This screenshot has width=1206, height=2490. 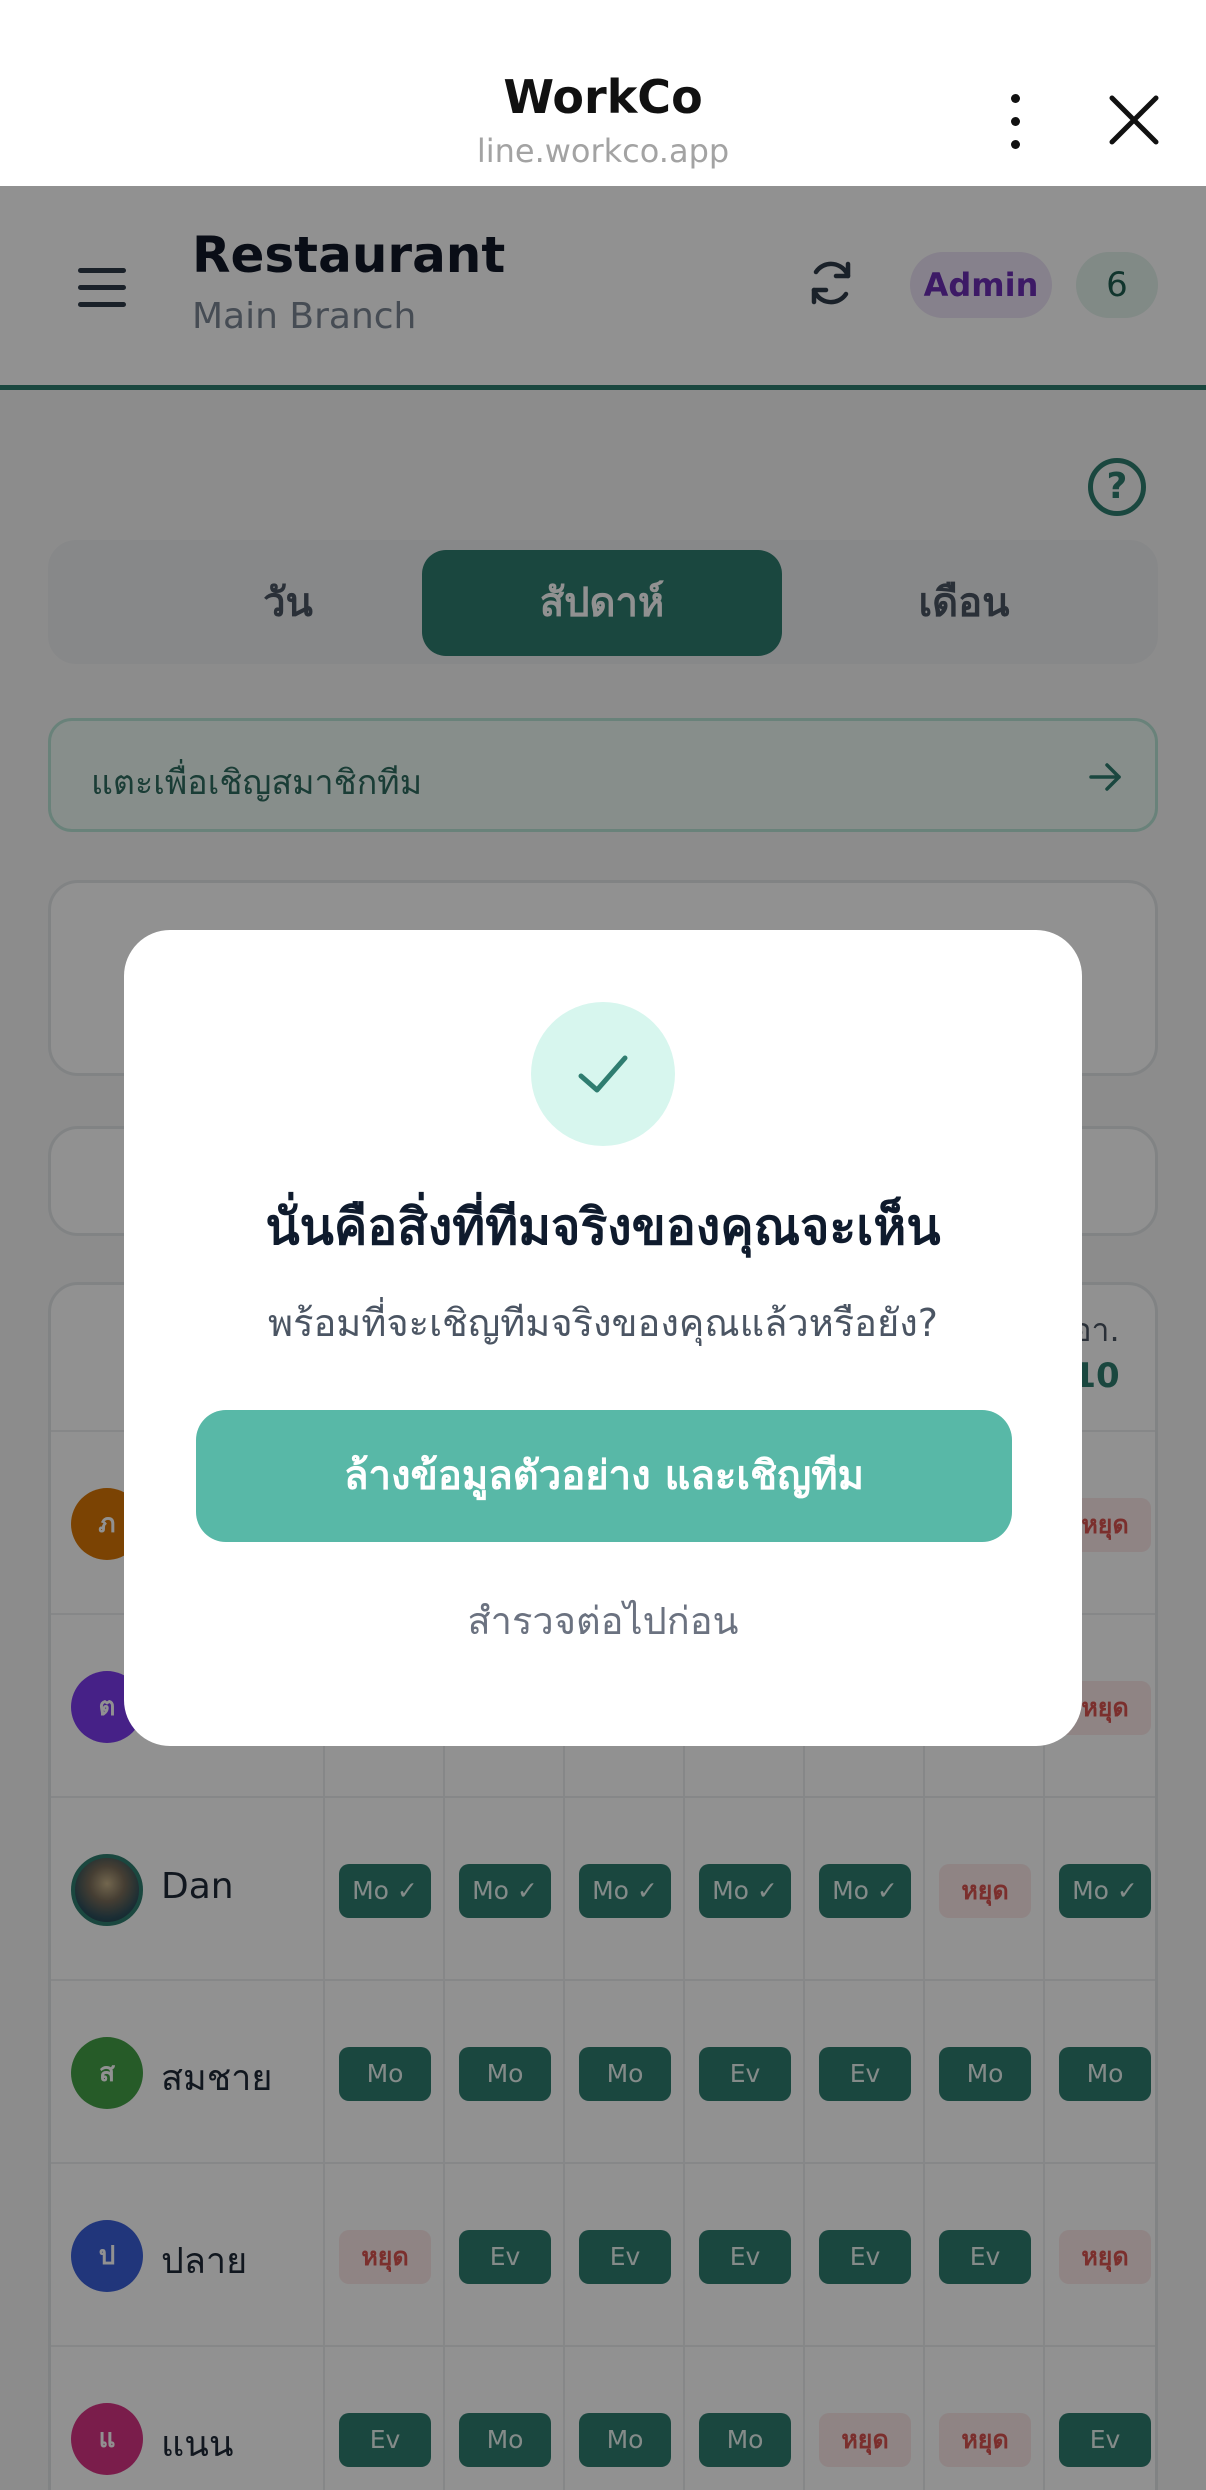 I want to click on dialog-message: พร้อมที่จะเชิญทีมจริงของคุณแล้วหรือยัง?, so click(x=603, y=1323).